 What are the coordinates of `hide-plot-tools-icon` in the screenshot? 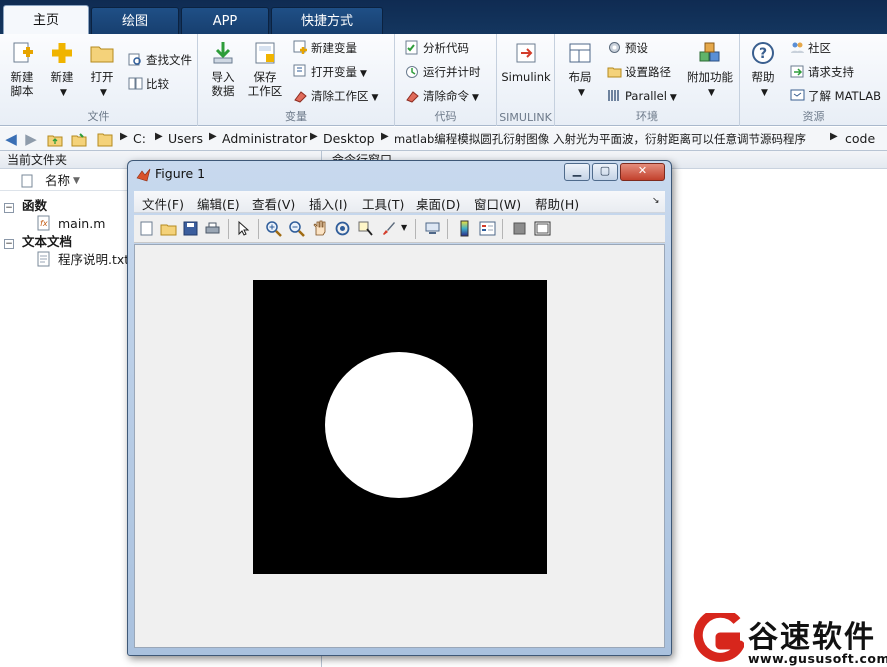 It's located at (519, 228).